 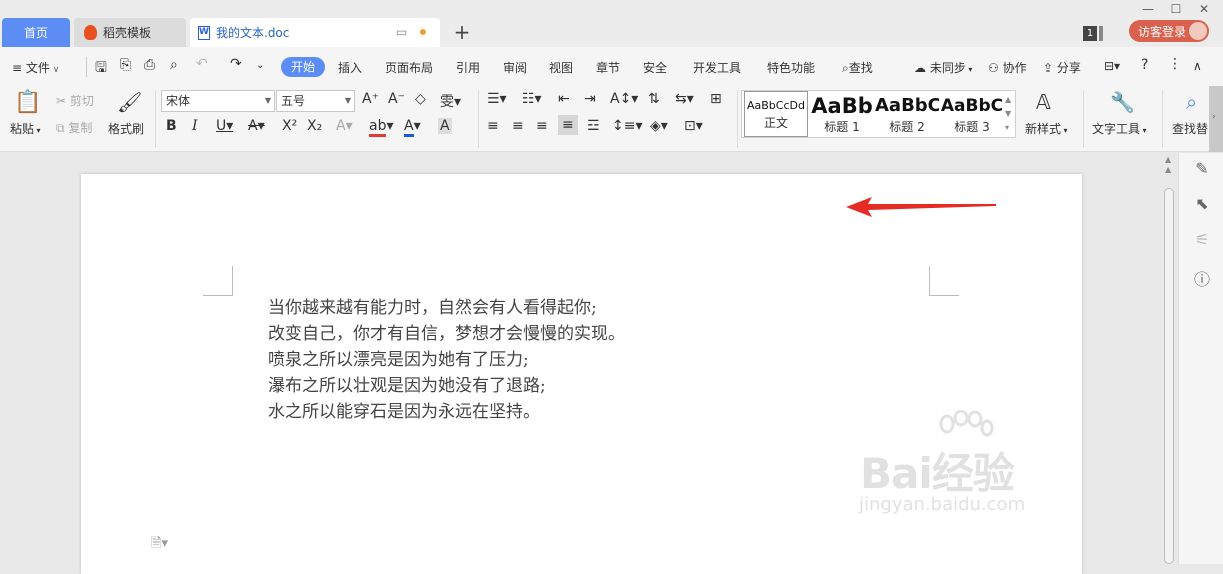 What do you see at coordinates (791, 67) in the screenshot?
I see `menu-special-features: 特色功能` at bounding box center [791, 67].